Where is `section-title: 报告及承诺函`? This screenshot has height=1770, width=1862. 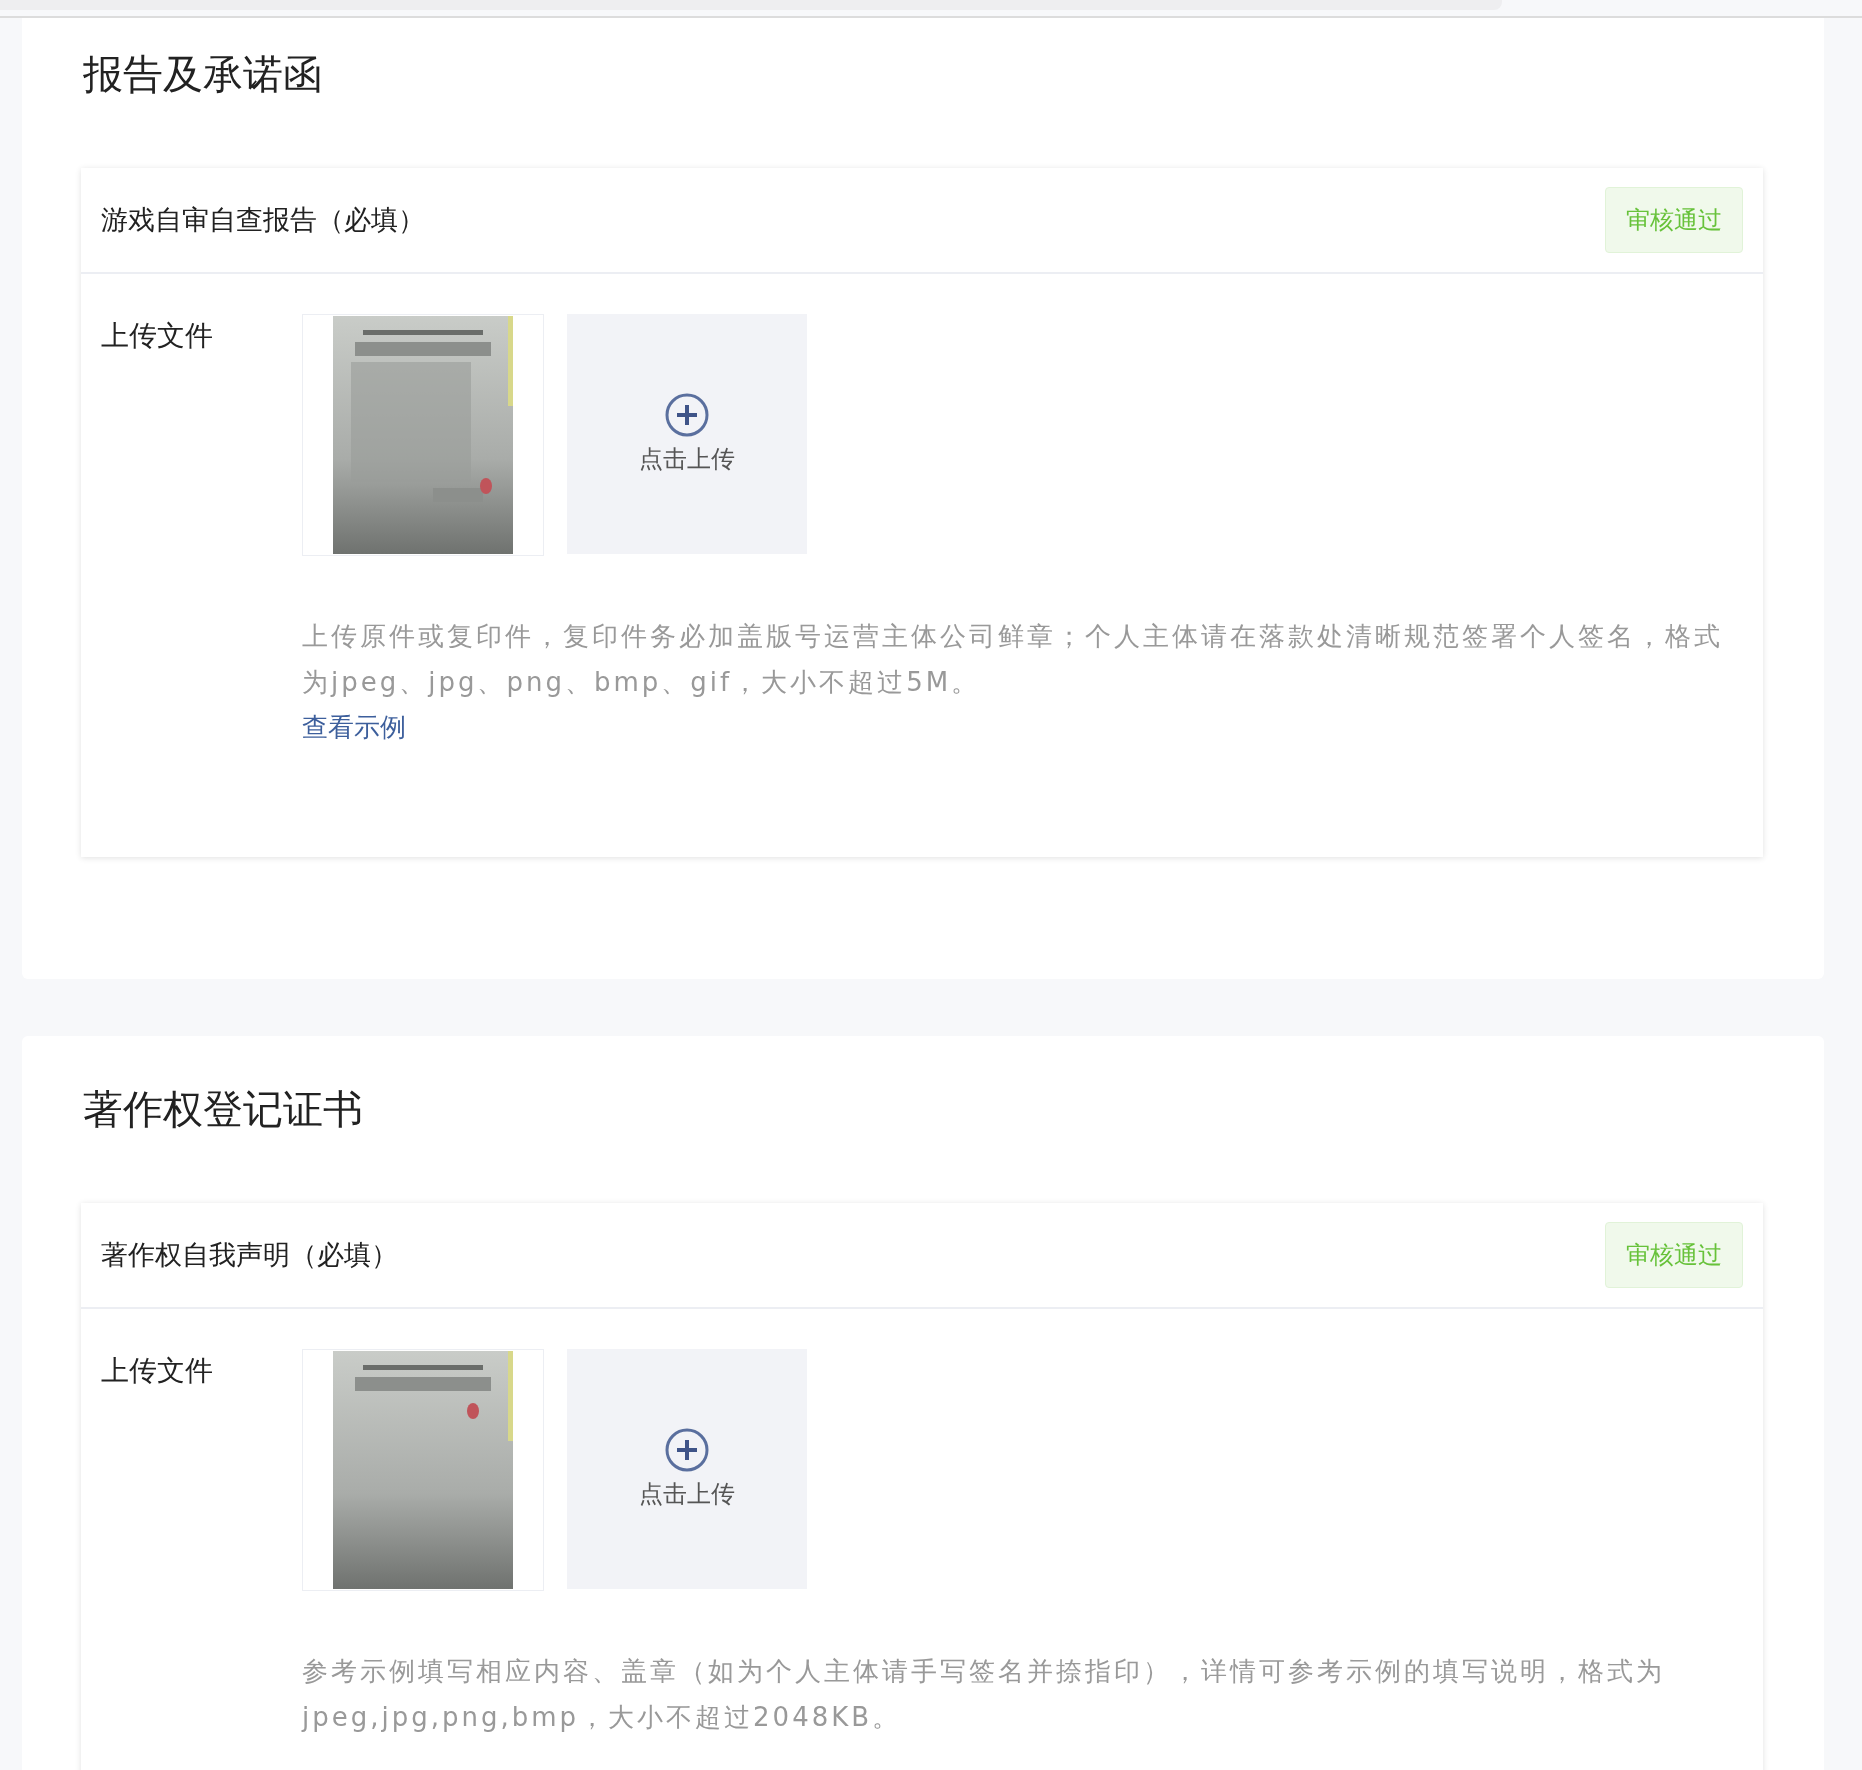 section-title: 报告及承诺函 is located at coordinates (203, 74).